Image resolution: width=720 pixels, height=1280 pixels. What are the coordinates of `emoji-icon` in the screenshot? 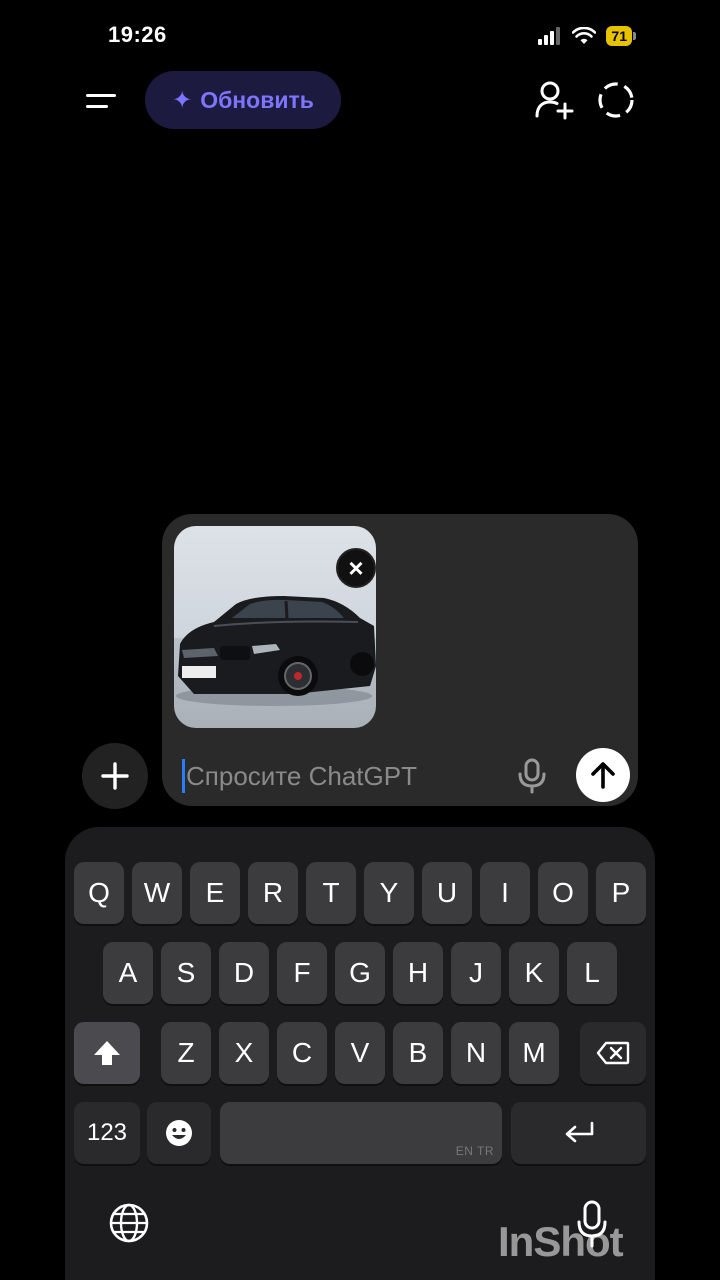 It's located at (179, 1133).